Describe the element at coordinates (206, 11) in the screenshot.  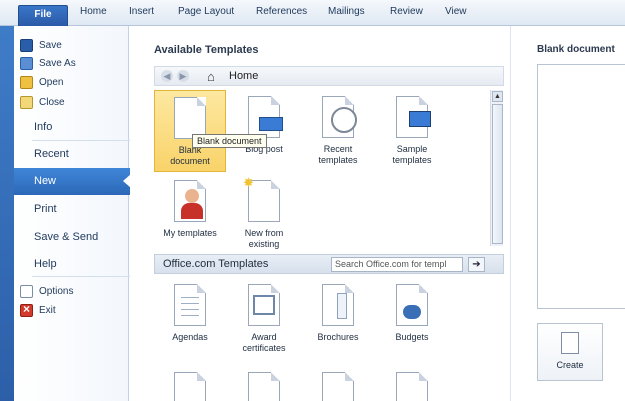
I see `tab-page-layout: Page Layout` at that location.